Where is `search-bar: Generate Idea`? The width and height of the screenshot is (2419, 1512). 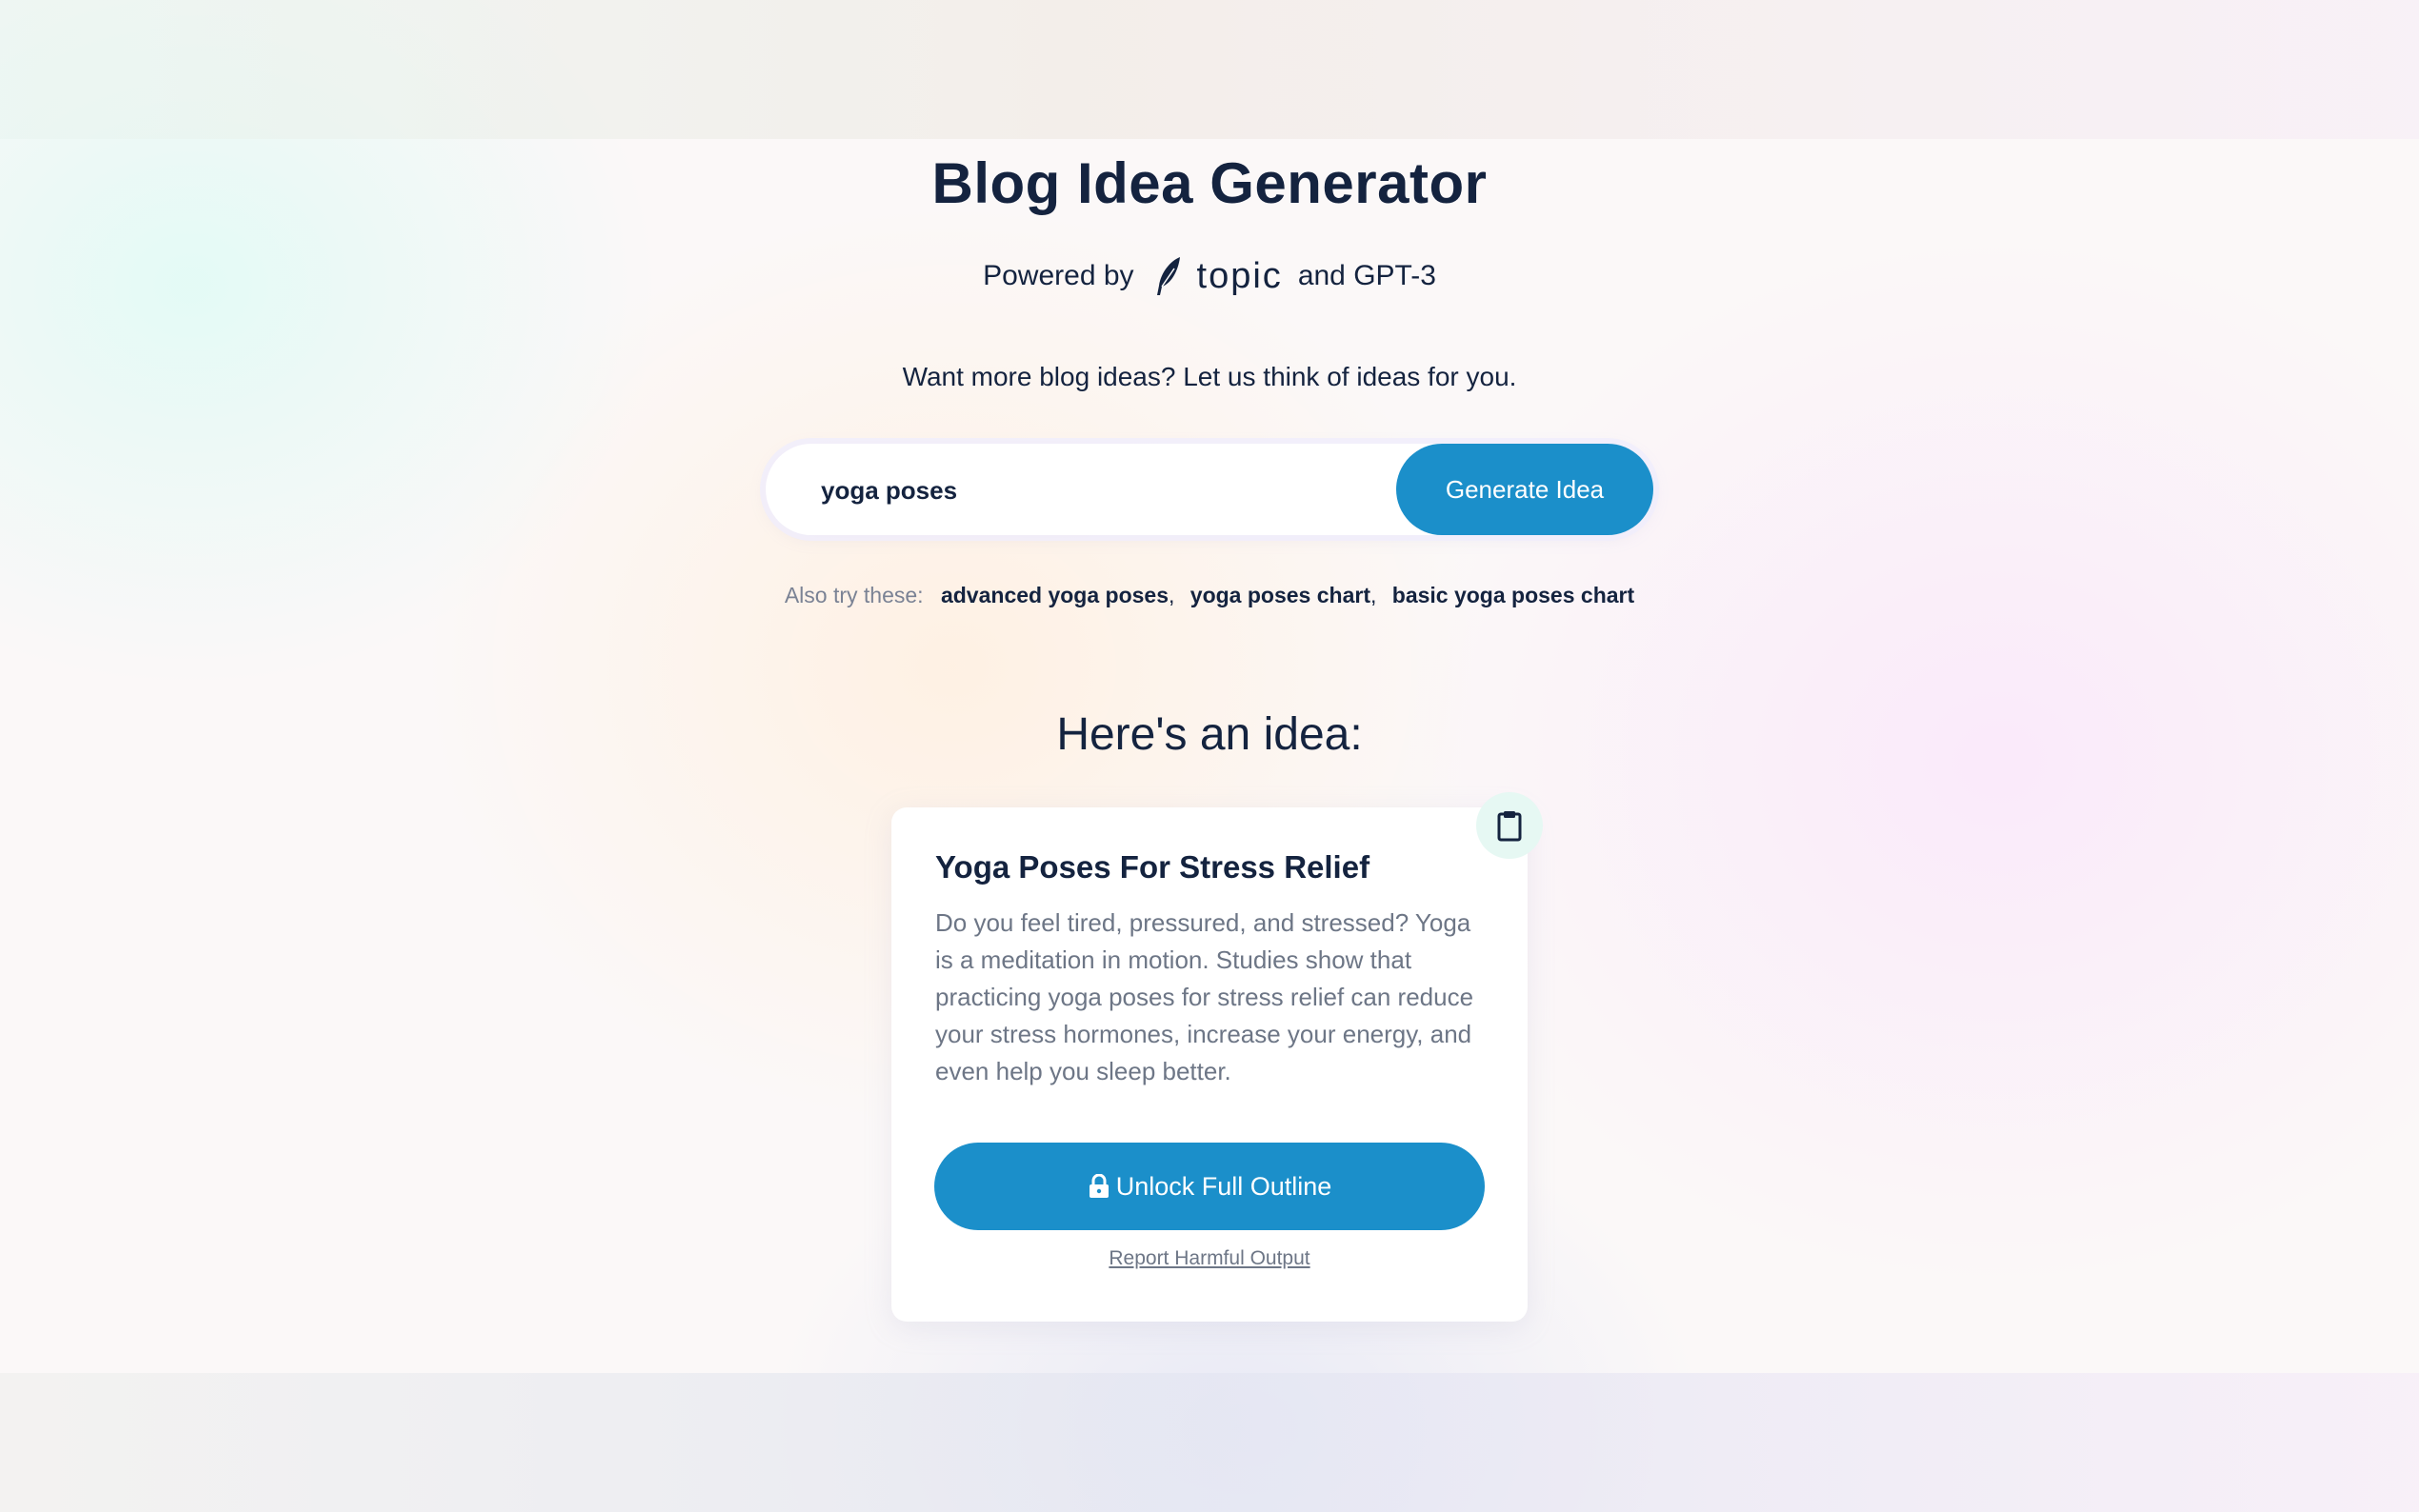
search-bar: Generate Idea is located at coordinates (1209, 490).